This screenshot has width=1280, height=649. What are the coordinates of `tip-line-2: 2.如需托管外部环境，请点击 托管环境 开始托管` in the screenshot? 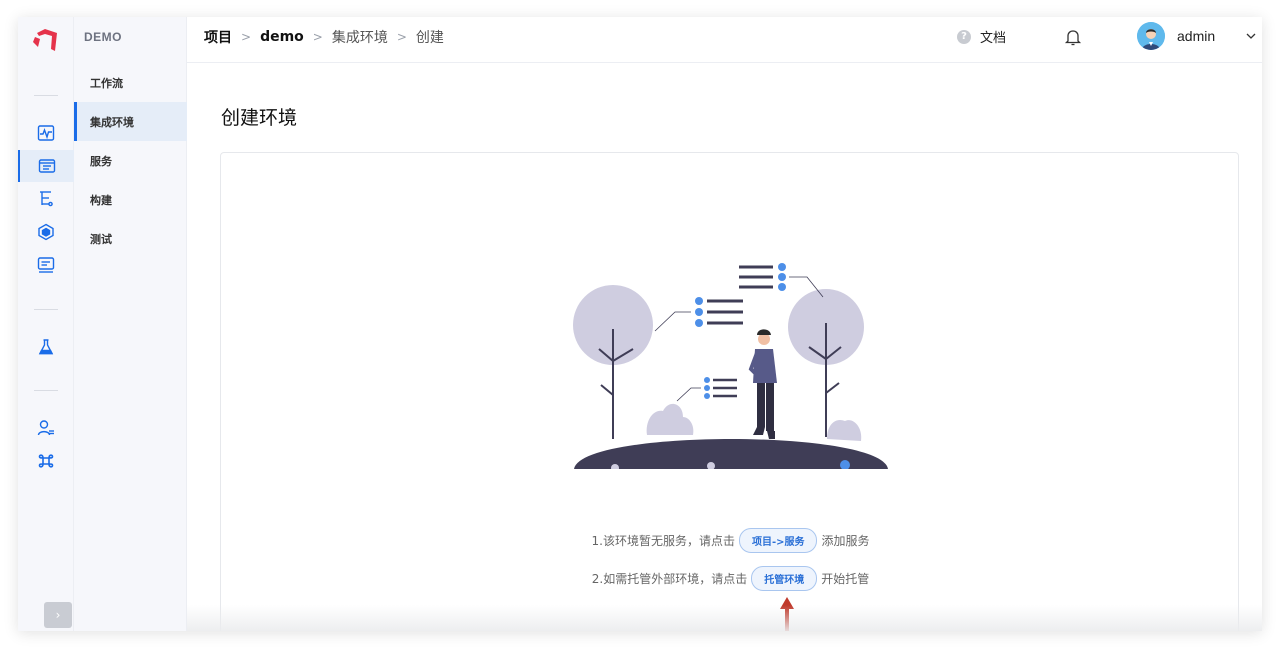 It's located at (730, 578).